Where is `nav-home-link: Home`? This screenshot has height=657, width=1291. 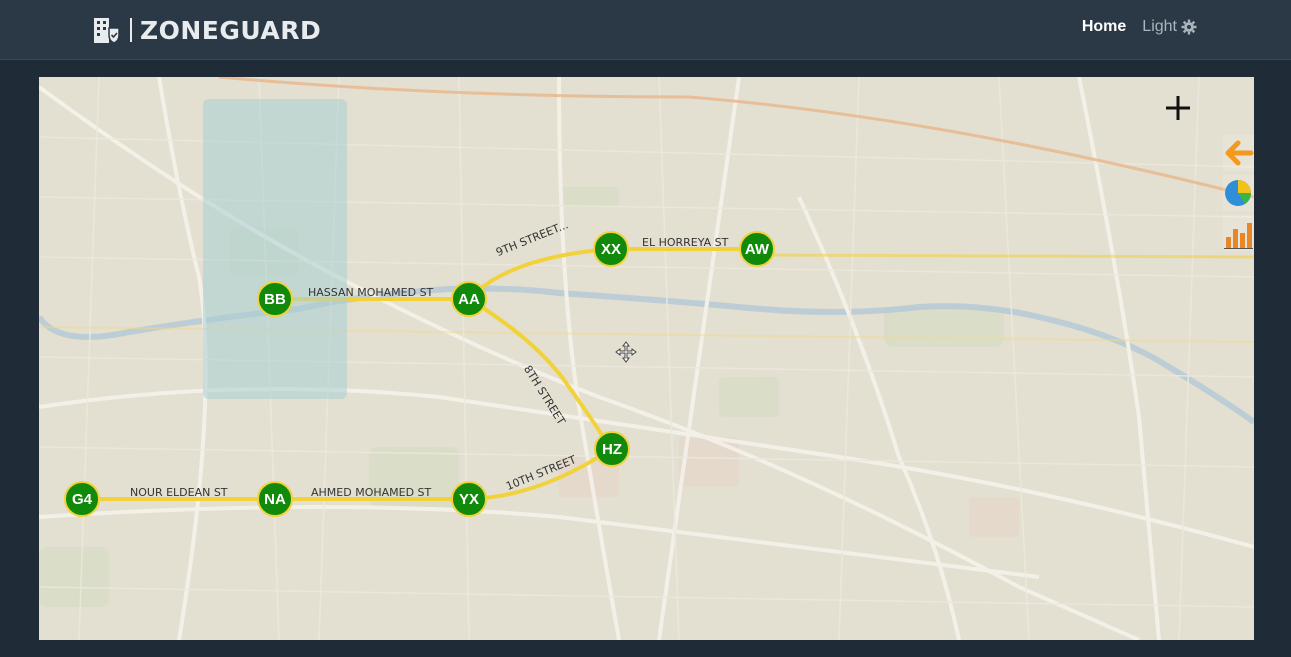
nav-home-link: Home is located at coordinates (1104, 27).